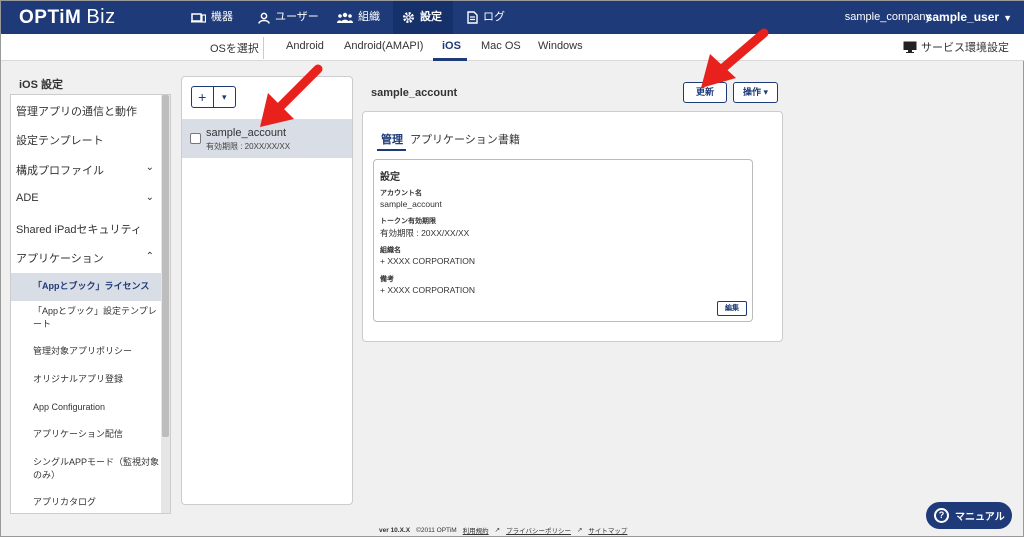 This screenshot has width=1024, height=537. I want to click on nav-settings-label: 設定, so click(431, 17).